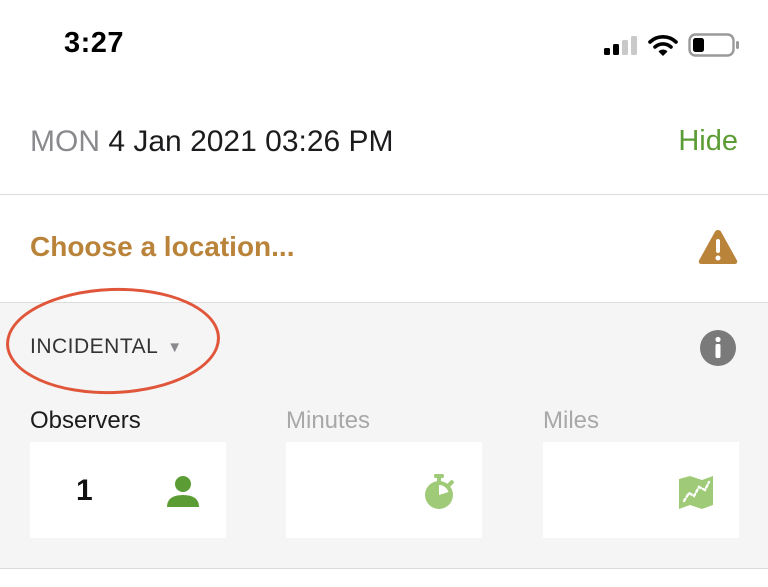  Describe the element at coordinates (696, 492) in the screenshot. I see `map-icon` at that location.